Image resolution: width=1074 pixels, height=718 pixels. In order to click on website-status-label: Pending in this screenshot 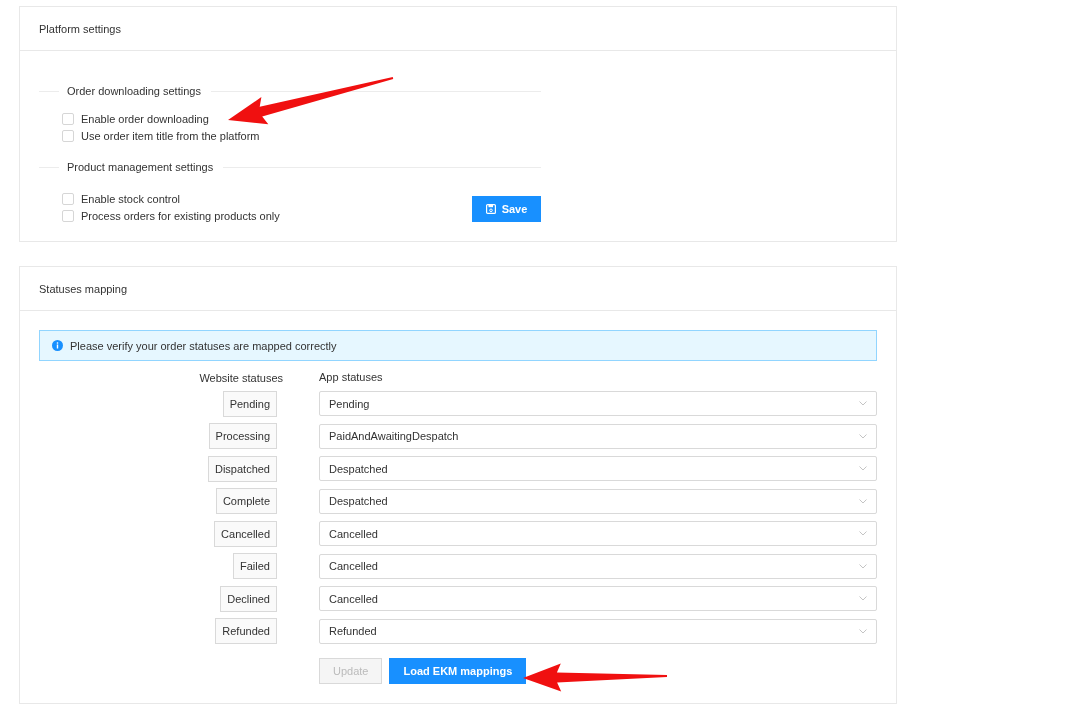, I will do `click(249, 403)`.